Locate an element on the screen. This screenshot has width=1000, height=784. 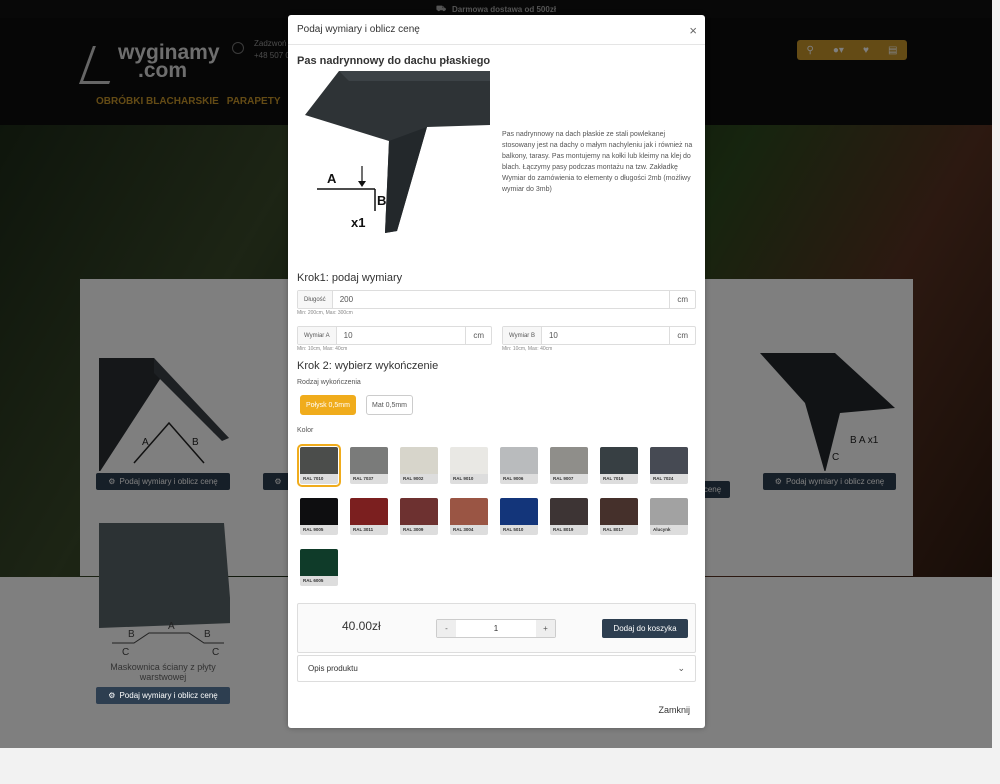
quantity-increment-button: + is located at coordinates (545, 628).